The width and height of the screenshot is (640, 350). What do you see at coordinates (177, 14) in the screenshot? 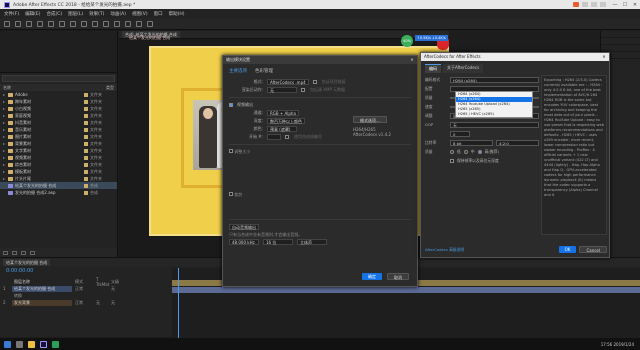
I see `menu-help: 帮助(H)` at bounding box center [177, 14].